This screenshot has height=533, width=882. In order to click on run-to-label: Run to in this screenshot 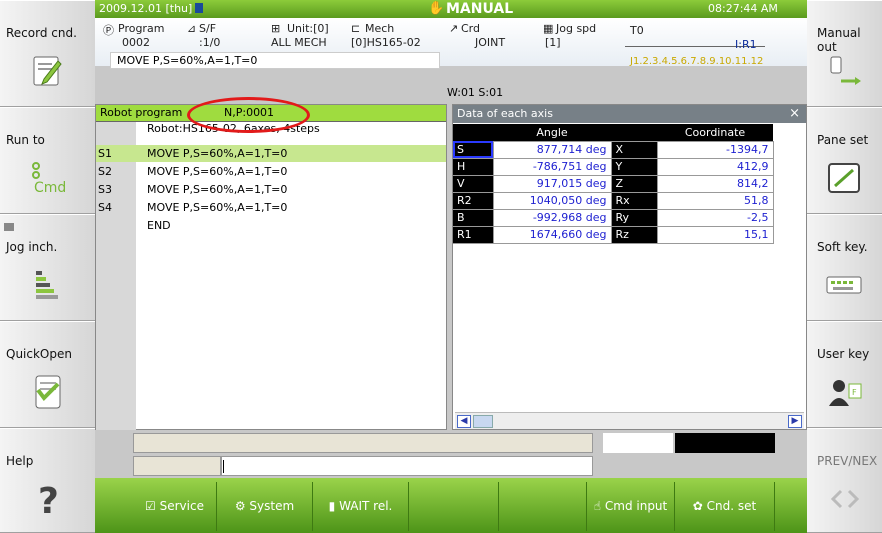, I will do `click(25, 140)`.